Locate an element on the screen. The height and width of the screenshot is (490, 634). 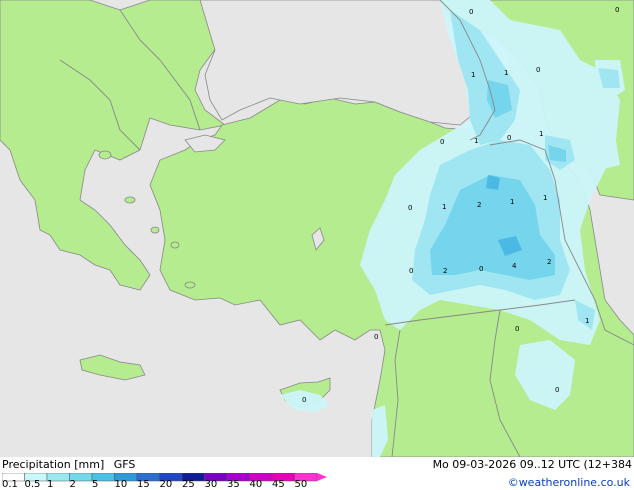
legend-tick-label: 45 is located at coordinates (278, 484).